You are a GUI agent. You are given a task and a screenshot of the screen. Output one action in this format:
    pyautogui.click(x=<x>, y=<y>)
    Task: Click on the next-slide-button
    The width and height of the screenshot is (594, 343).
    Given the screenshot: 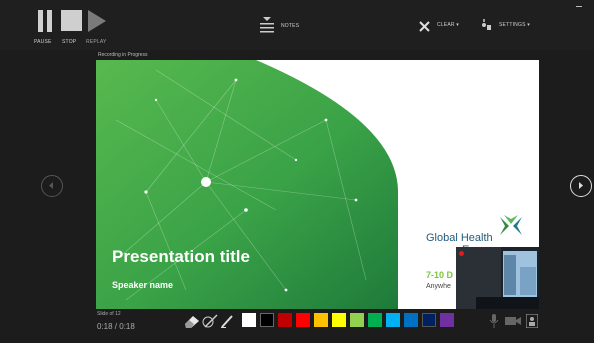 What is the action you would take?
    pyautogui.click(x=581, y=186)
    